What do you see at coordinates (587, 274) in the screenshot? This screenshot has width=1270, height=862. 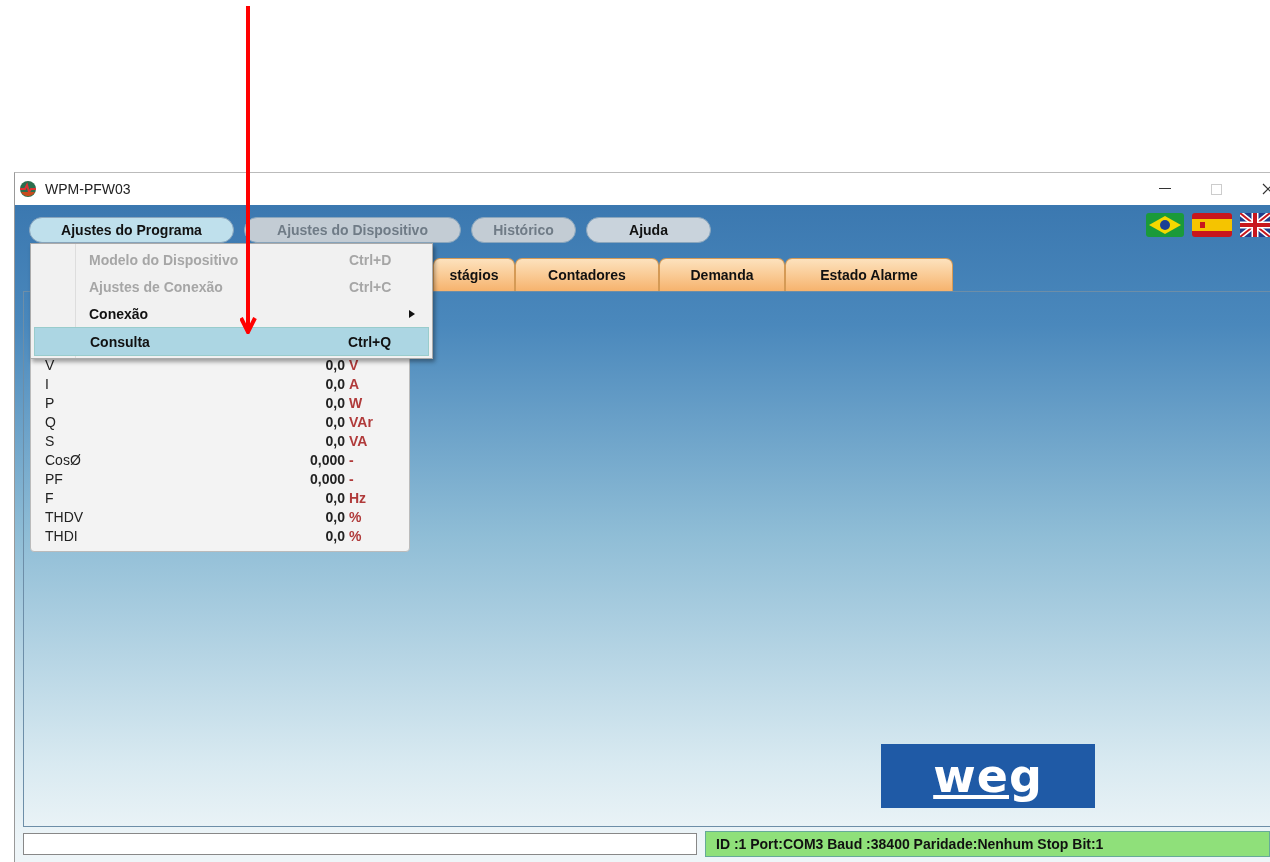 I see `tab: Contadores` at bounding box center [587, 274].